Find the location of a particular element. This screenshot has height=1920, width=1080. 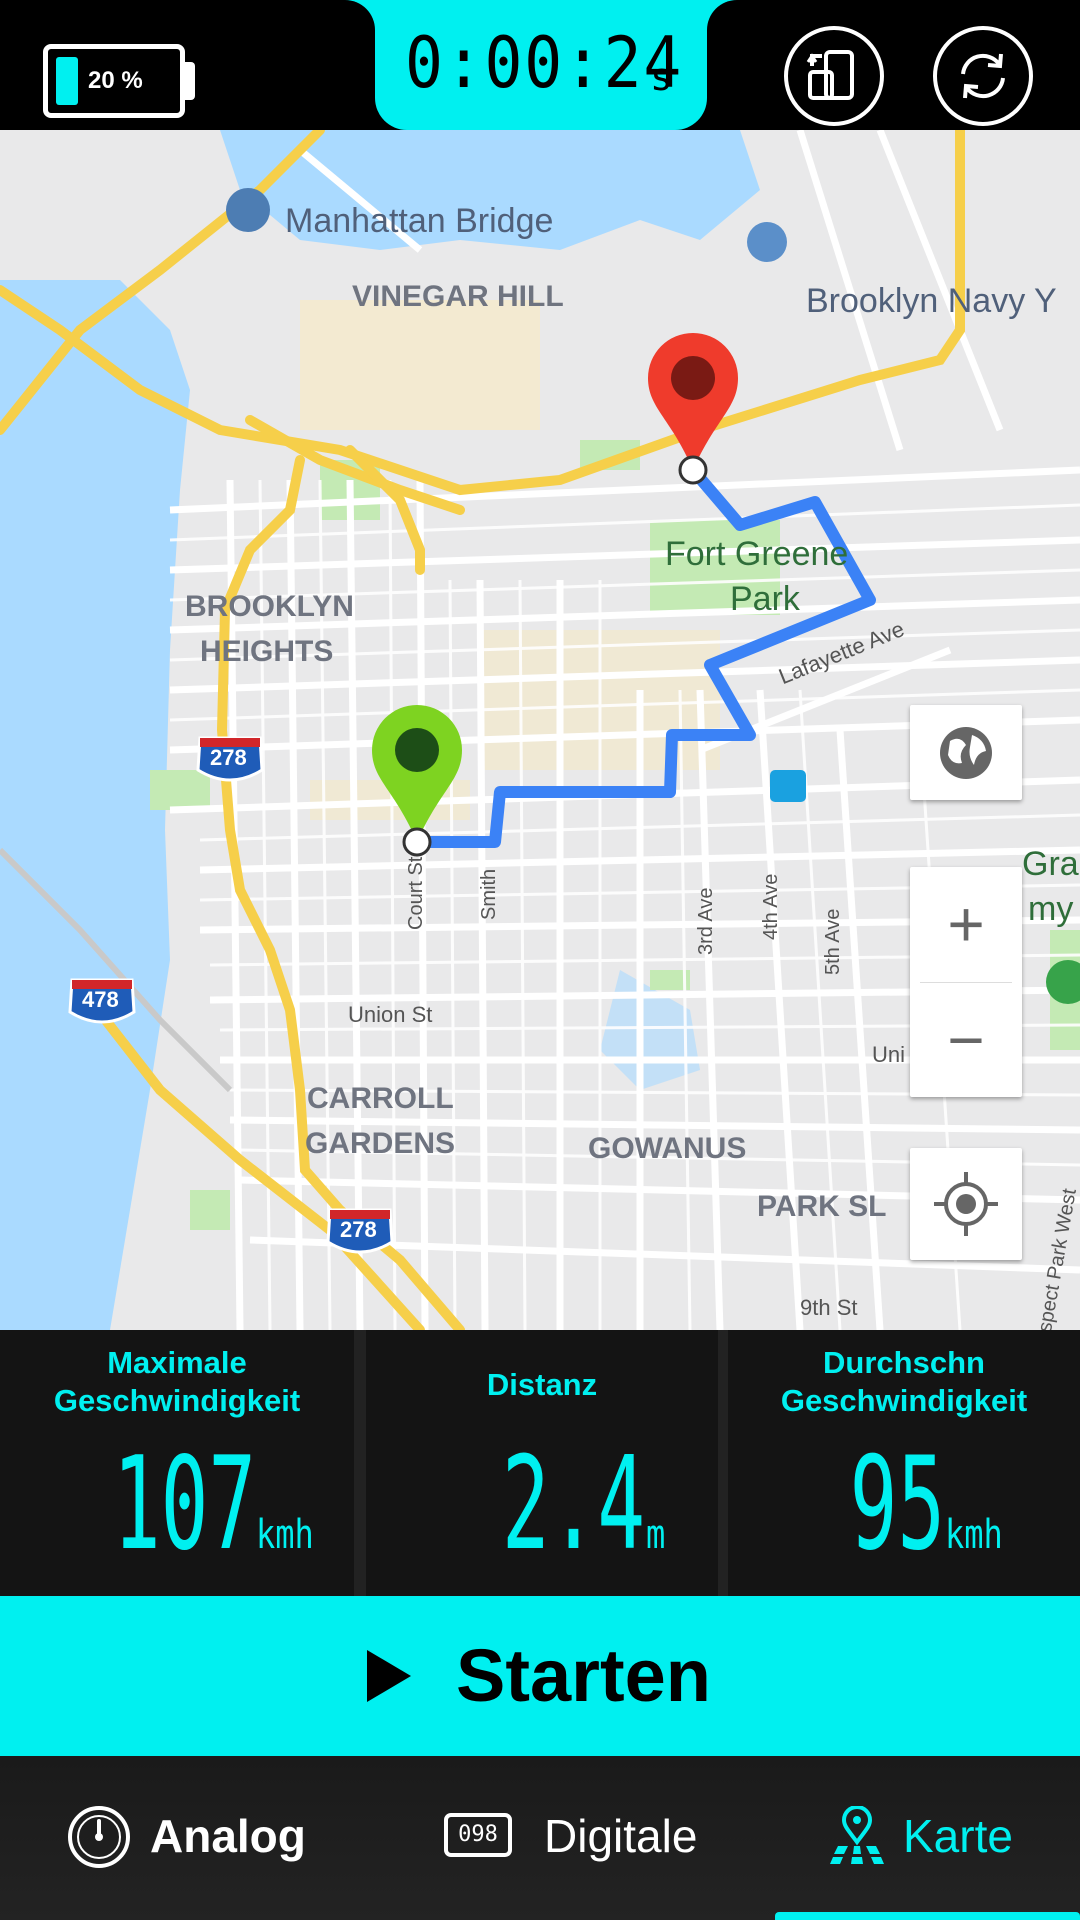

battery-percent: 20 % is located at coordinates (115, 80).